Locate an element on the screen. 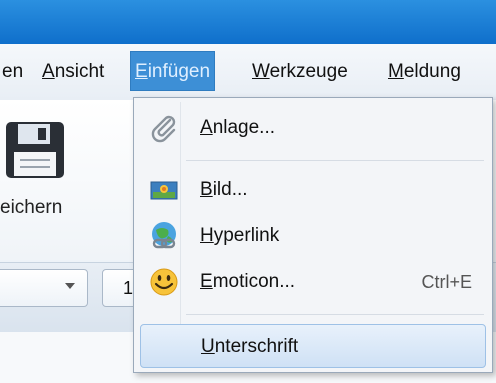 The image size is (496, 383). menu-item-hyperlink: Hyperlink is located at coordinates (313, 236).